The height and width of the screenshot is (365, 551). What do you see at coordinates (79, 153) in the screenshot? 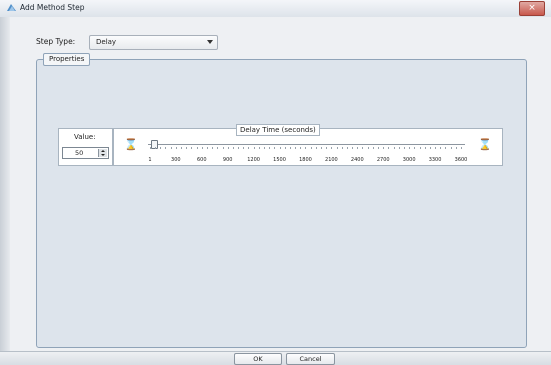
I see `value-spinner-text: 50` at bounding box center [79, 153].